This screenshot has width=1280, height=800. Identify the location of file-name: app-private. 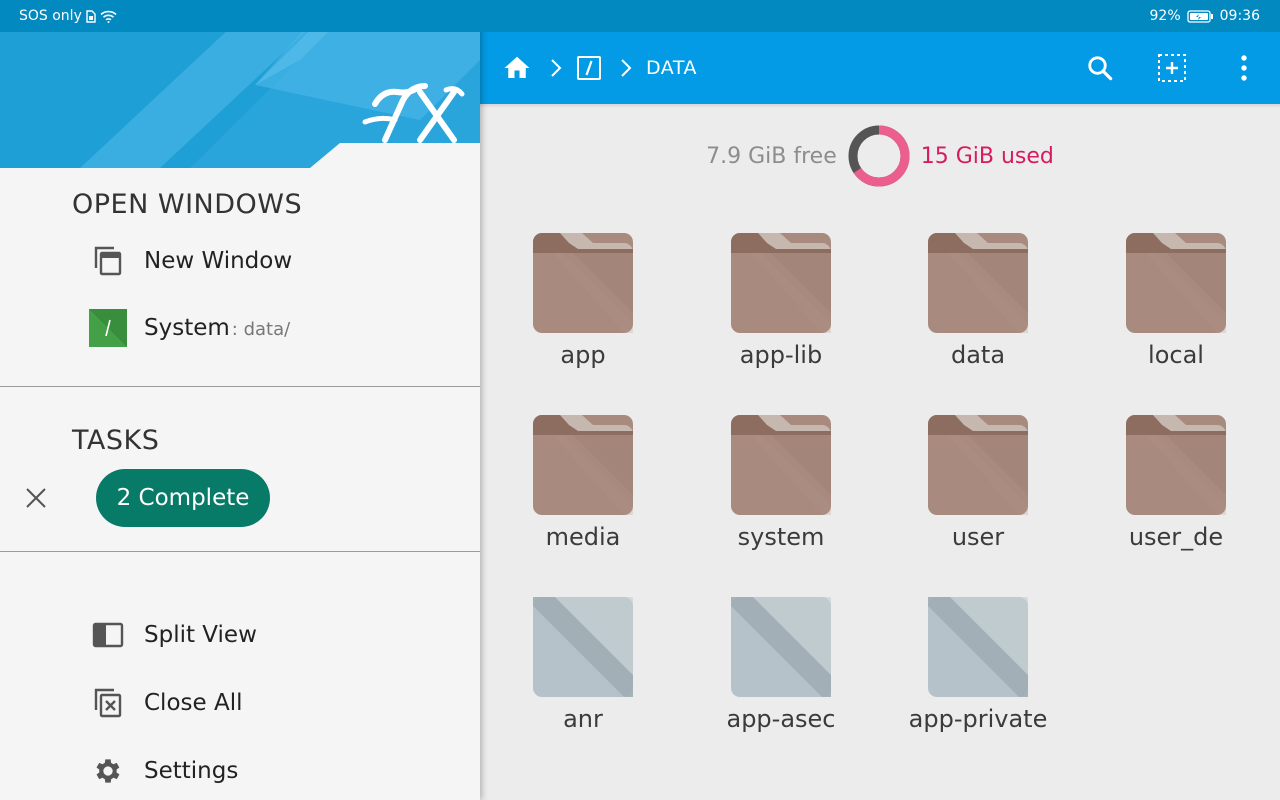
(978, 719).